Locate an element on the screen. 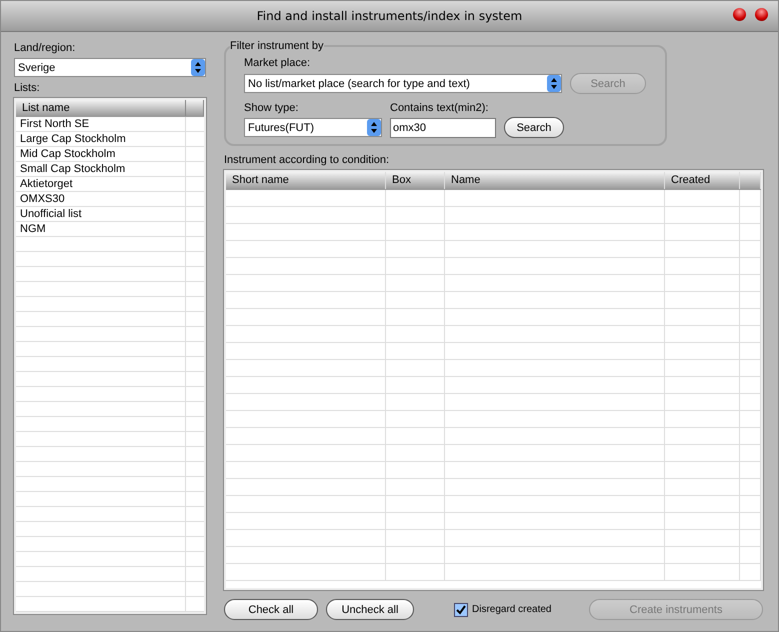 Image resolution: width=779 pixels, height=632 pixels. column-header: Short name is located at coordinates (306, 180).